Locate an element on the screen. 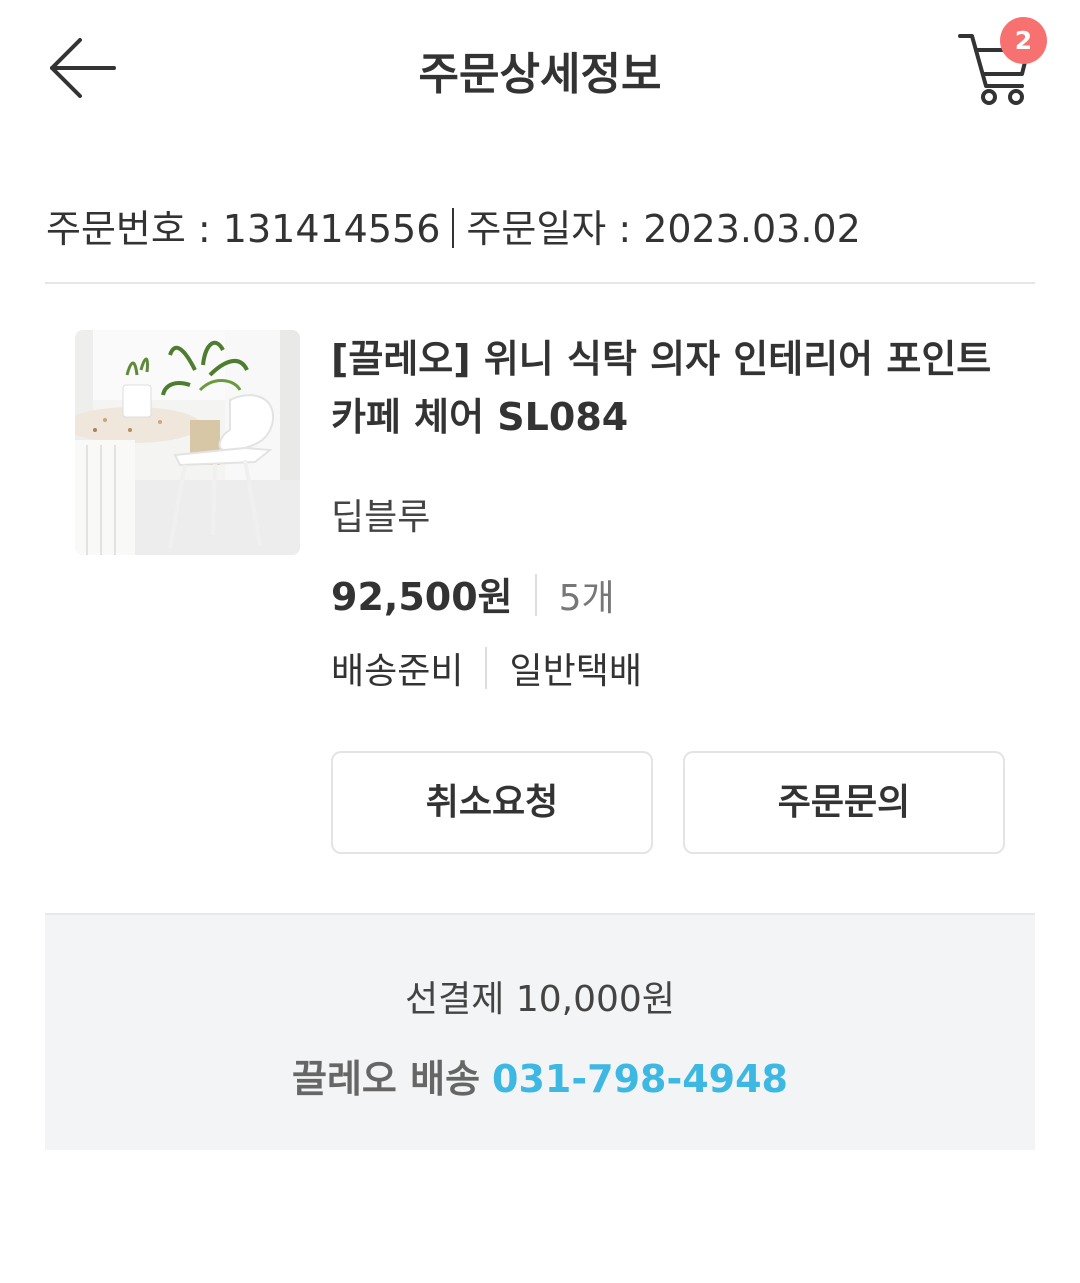 This screenshot has width=1080, height=1283. cancel-request-button: 취소요청 is located at coordinates (492, 802).